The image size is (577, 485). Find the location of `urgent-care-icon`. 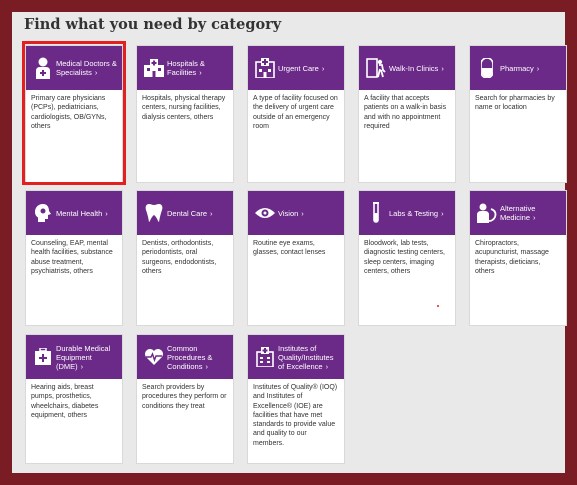

urgent-care-icon is located at coordinates (265, 68).